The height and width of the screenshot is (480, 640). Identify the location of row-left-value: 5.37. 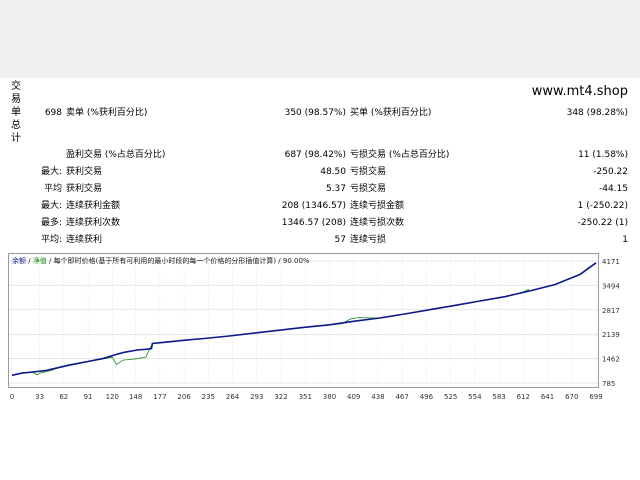
(335, 189).